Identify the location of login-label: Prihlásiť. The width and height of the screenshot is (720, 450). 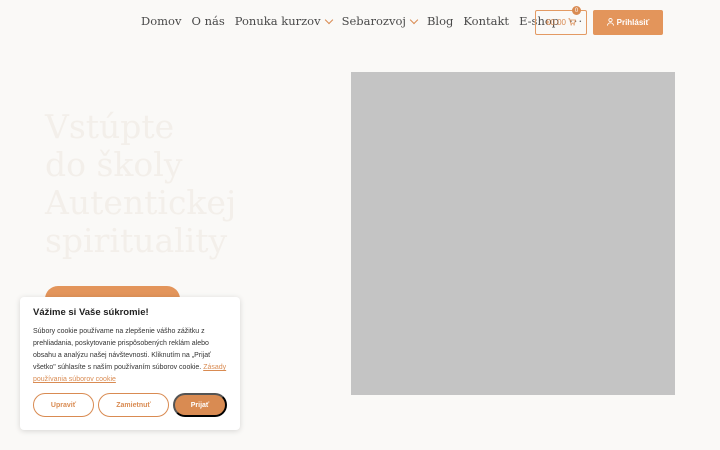
(633, 22).